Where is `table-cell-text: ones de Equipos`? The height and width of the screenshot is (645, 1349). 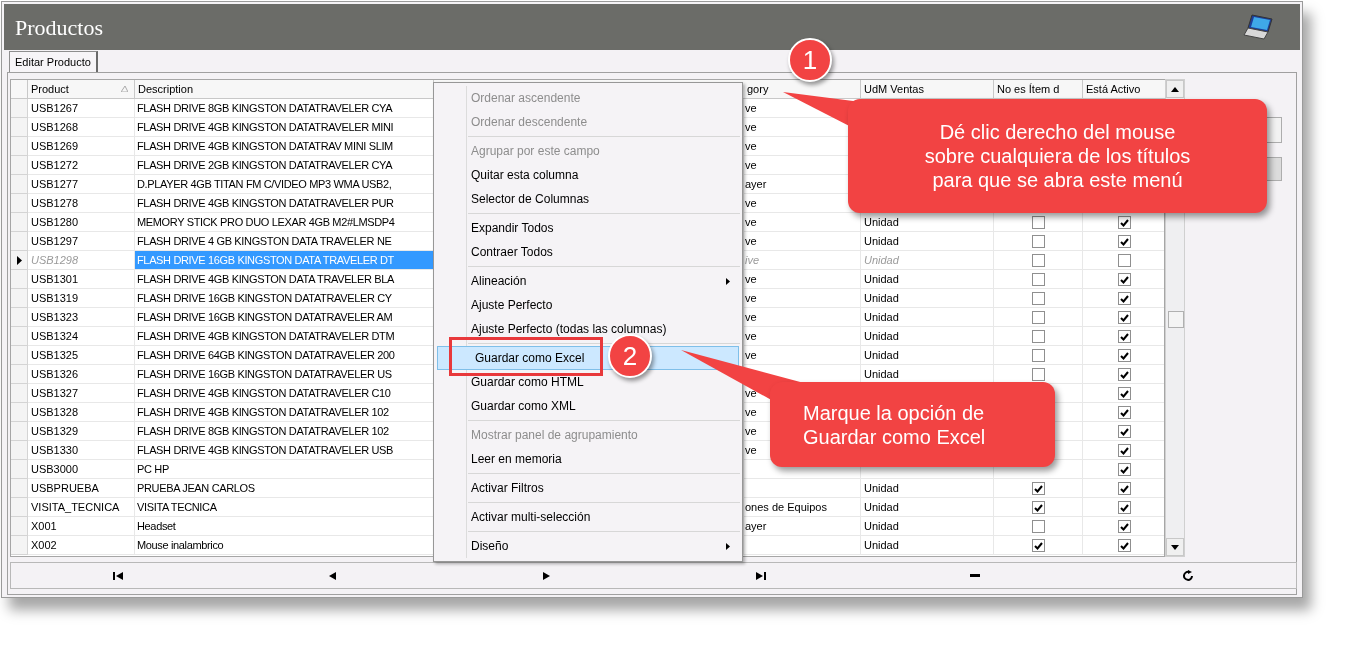
table-cell-text: ones de Equipos is located at coordinates (786, 508).